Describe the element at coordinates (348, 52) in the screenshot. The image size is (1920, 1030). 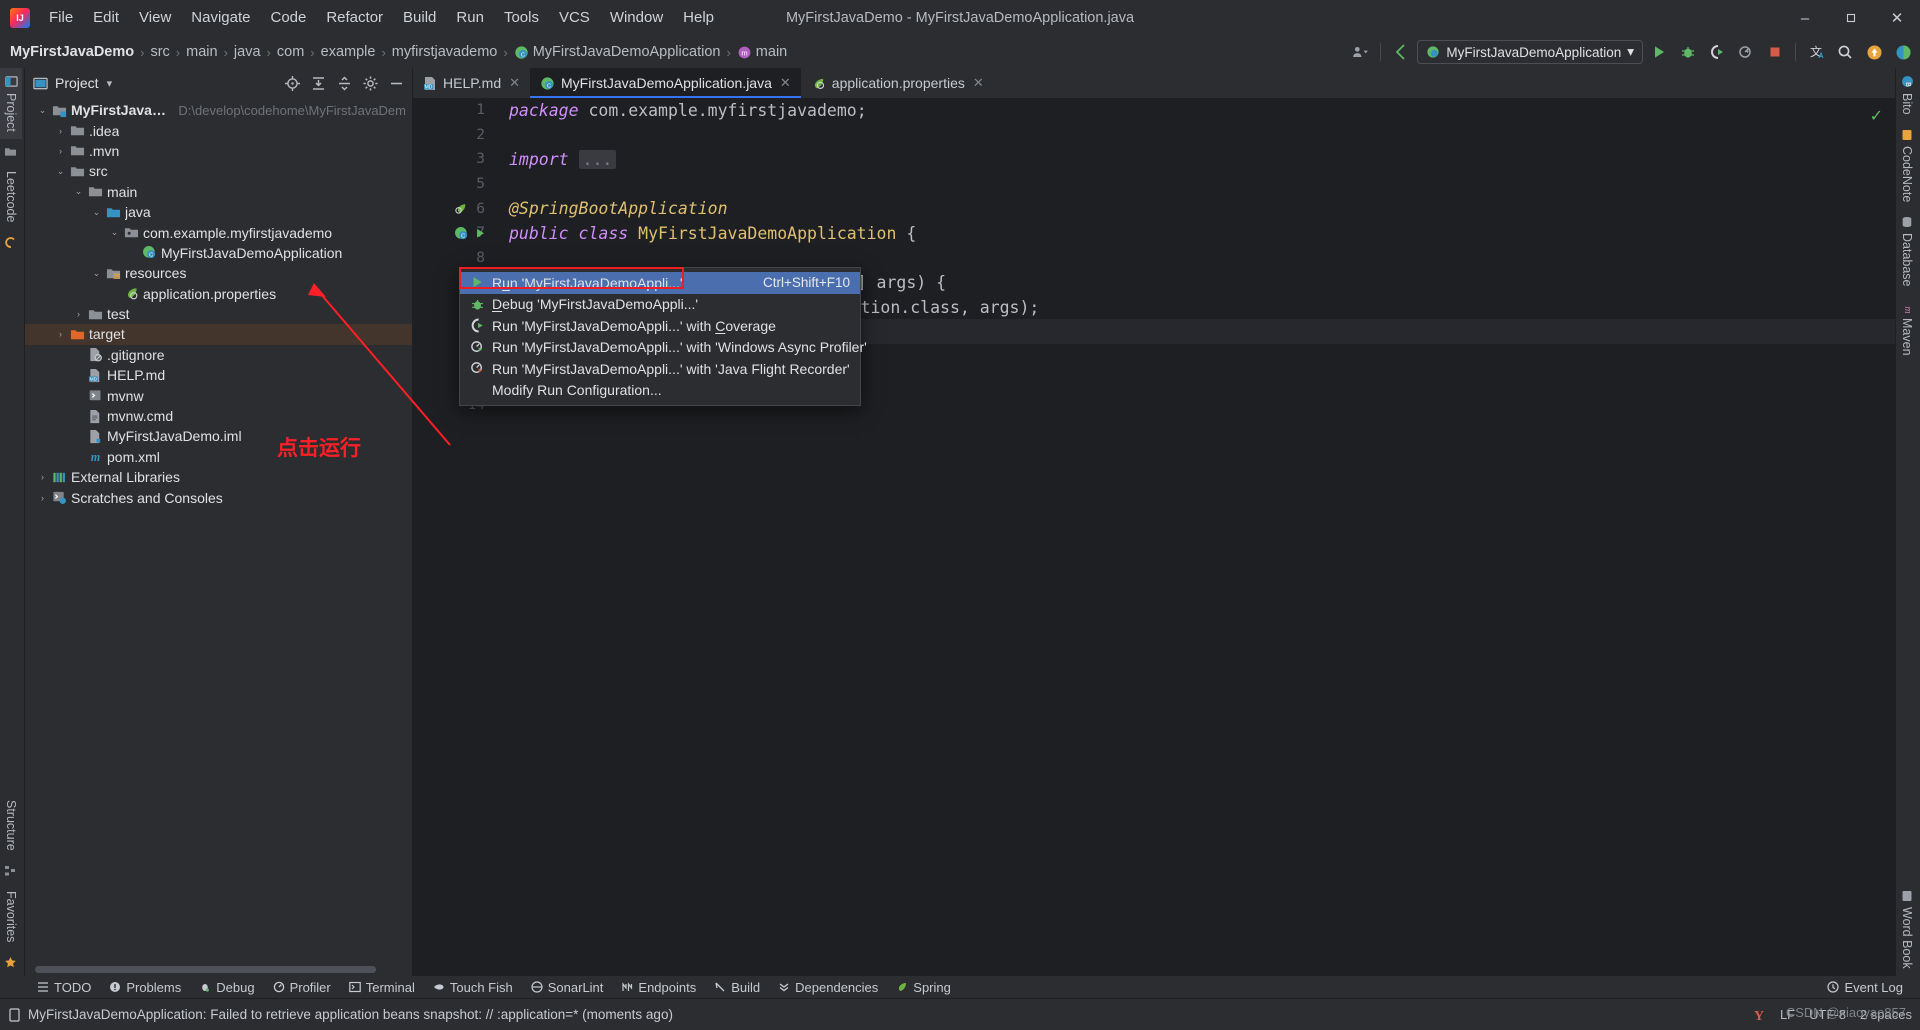
I see `breadcrumb-item-example: example` at that location.